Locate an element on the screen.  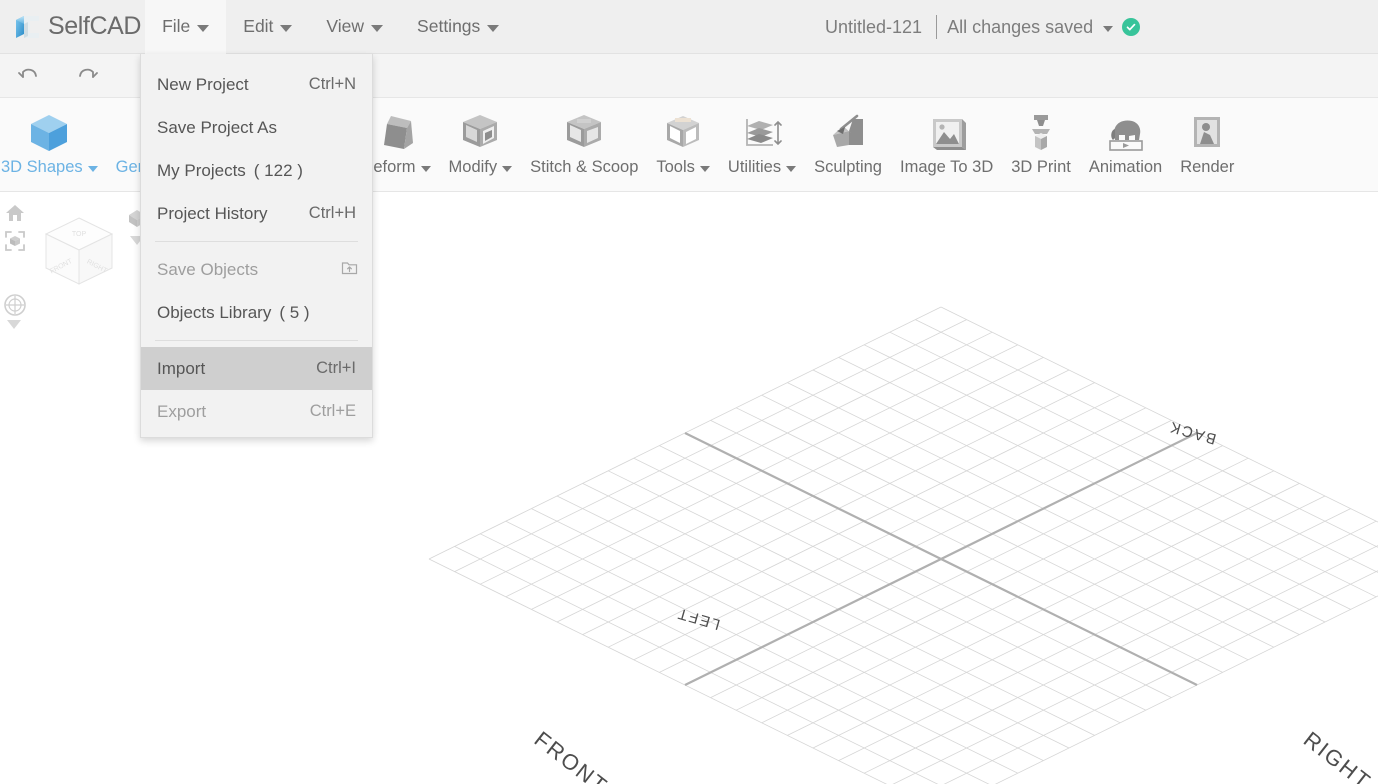
menu-edit-label: Edit is located at coordinates (258, 26).